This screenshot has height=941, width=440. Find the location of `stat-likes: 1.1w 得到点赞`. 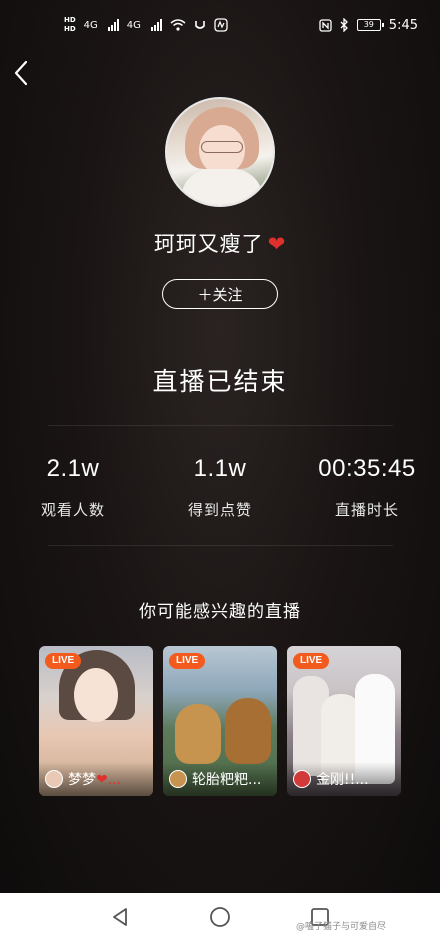

stat-likes: 1.1w 得到点赞 is located at coordinates (220, 487).